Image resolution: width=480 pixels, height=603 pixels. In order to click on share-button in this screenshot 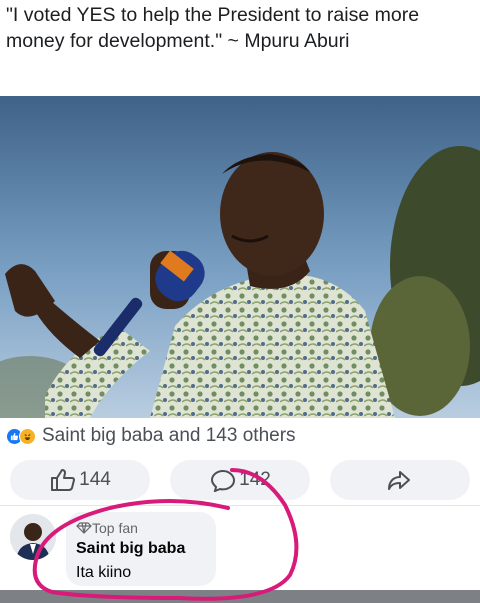, I will do `click(400, 479)`.